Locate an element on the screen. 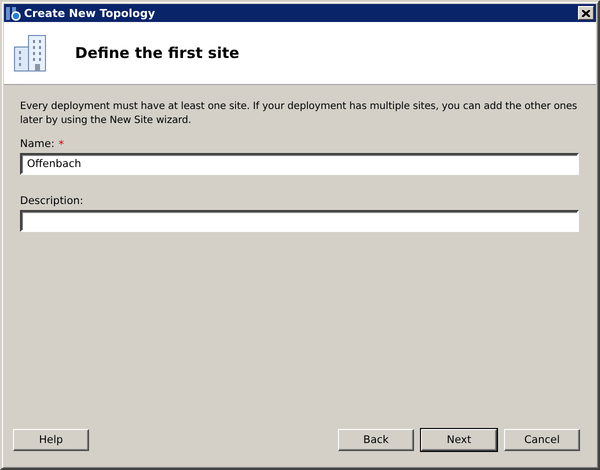 Image resolution: width=600 pixels, height=470 pixels. text-field is located at coordinates (299, 221).